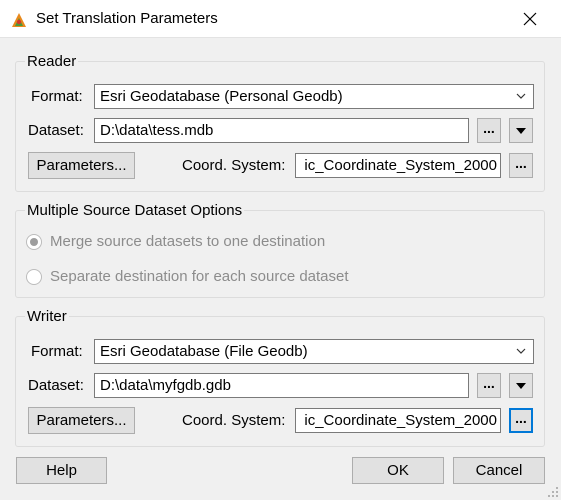 This screenshot has width=561, height=500. I want to click on help-button: Help, so click(61, 470).